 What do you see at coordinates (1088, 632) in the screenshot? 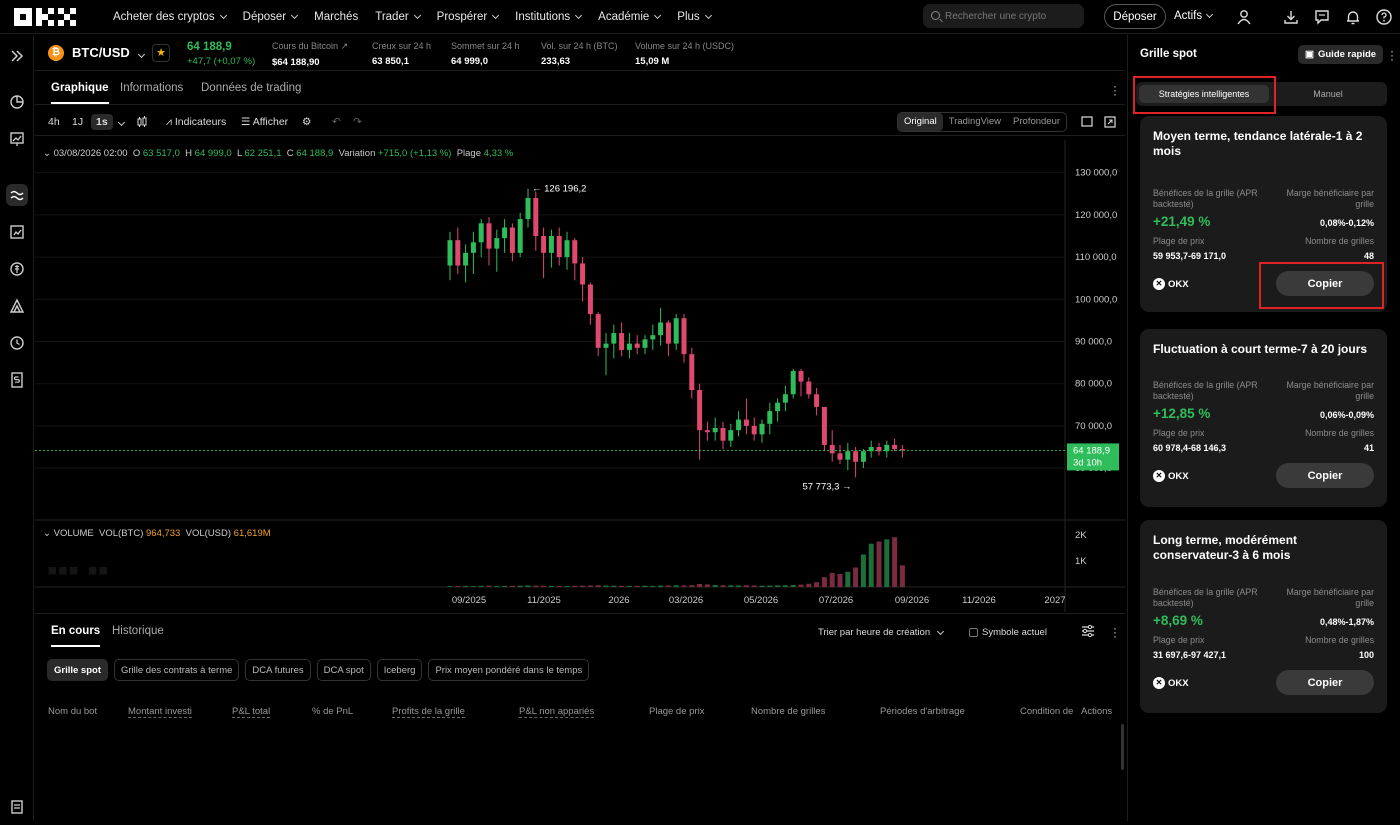
I see `filter-sliders-icon` at bounding box center [1088, 632].